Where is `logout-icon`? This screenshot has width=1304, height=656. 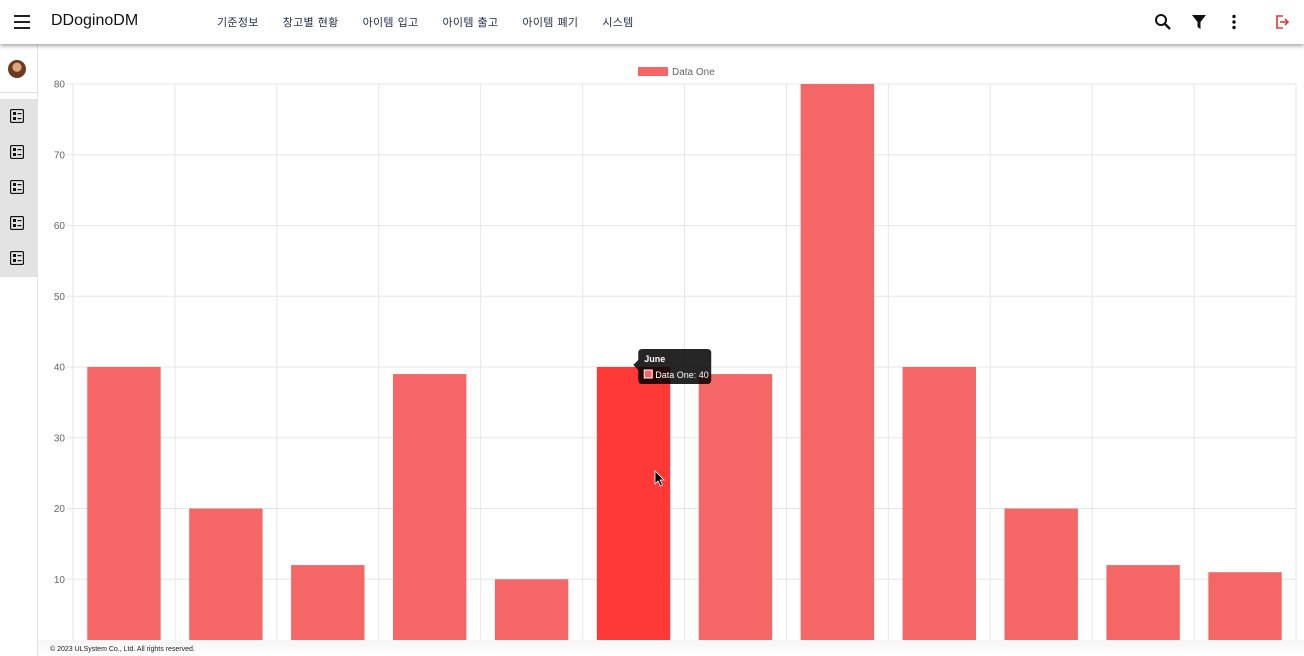 logout-icon is located at coordinates (1282, 22).